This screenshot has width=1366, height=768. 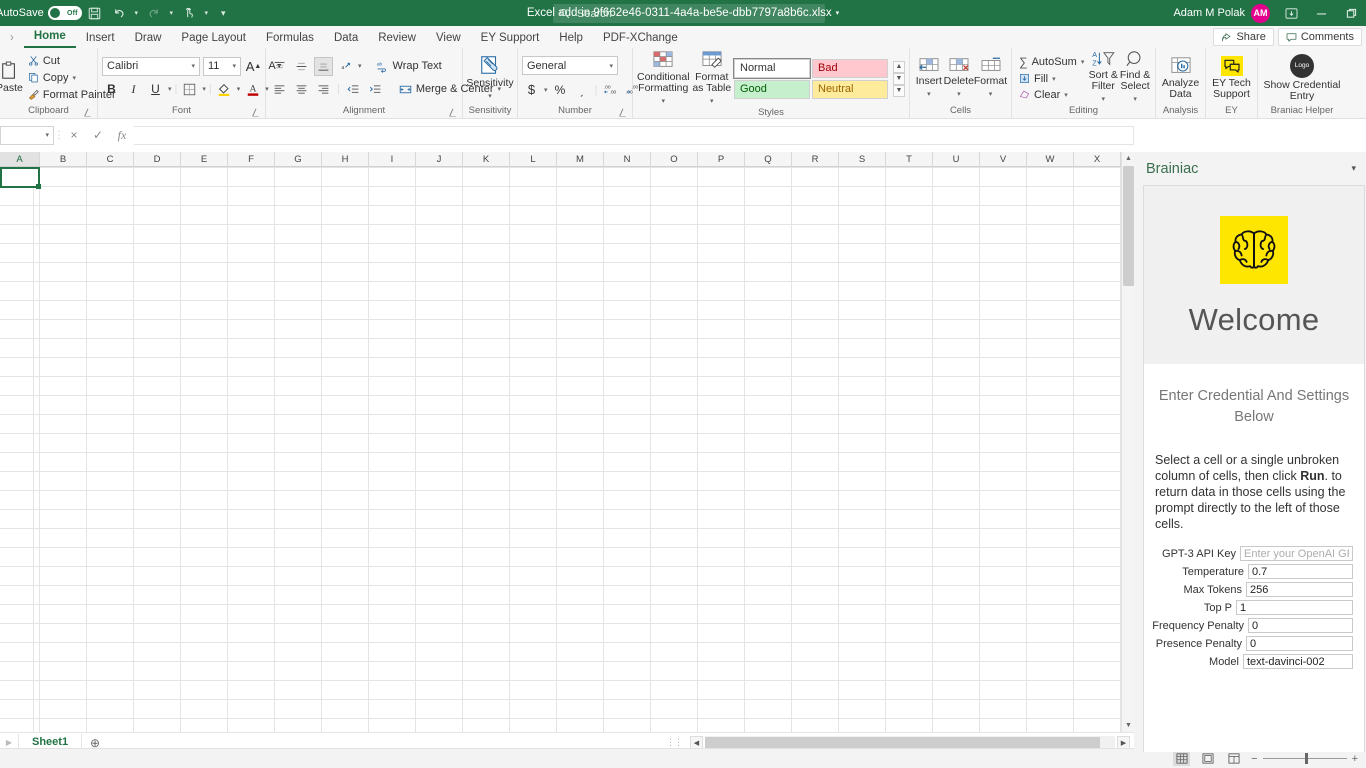 What do you see at coordinates (490, 96) in the screenshot?
I see `sensitivity-dropdown-icon: ▾` at bounding box center [490, 96].